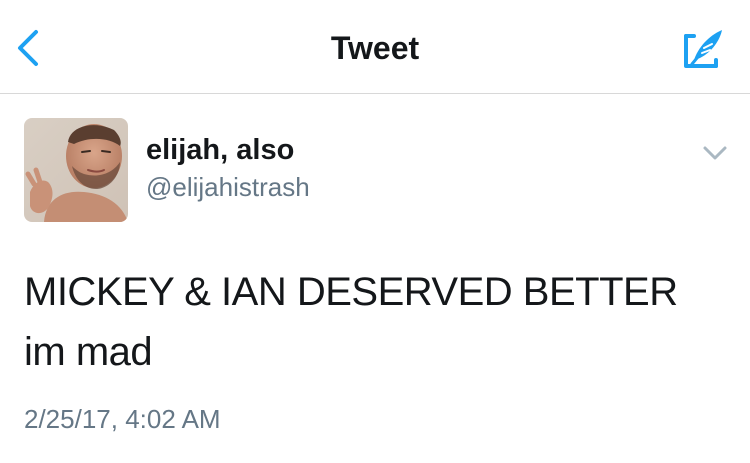 The height and width of the screenshot is (463, 750). I want to click on profile-photo, so click(76, 170).